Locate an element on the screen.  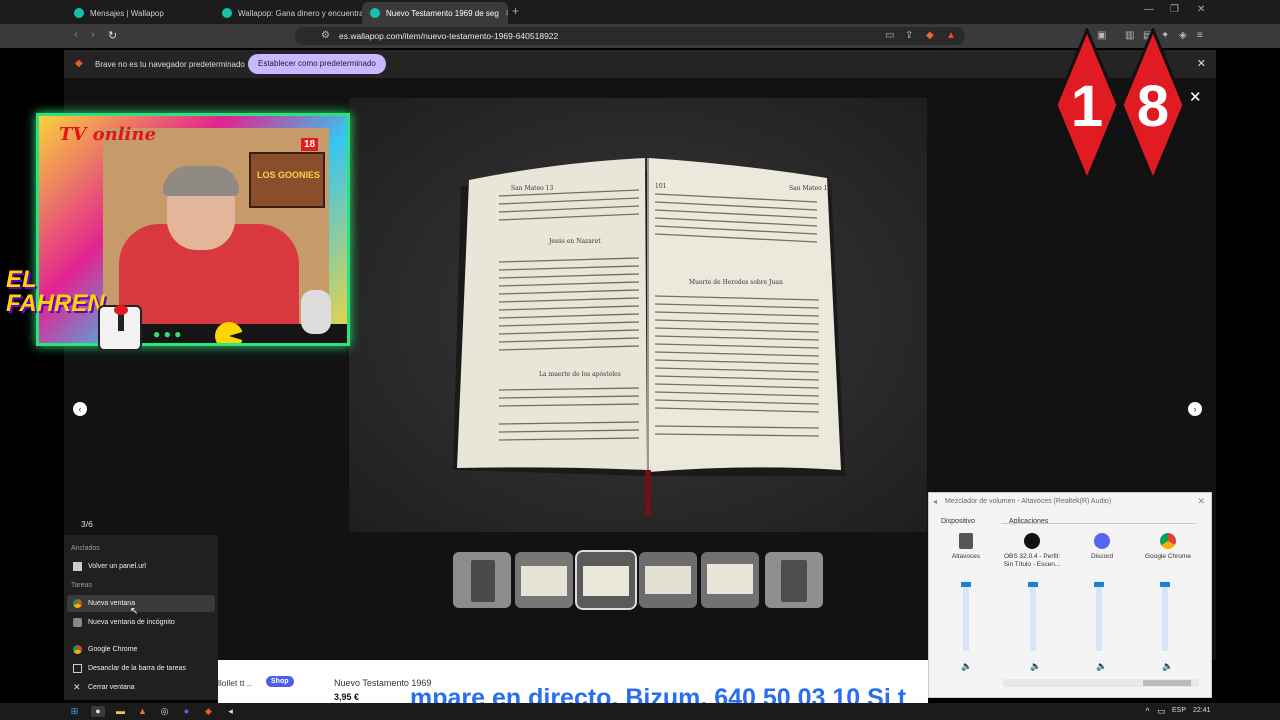
left-page-header: San Mateo 13 is located at coordinates (532, 188).